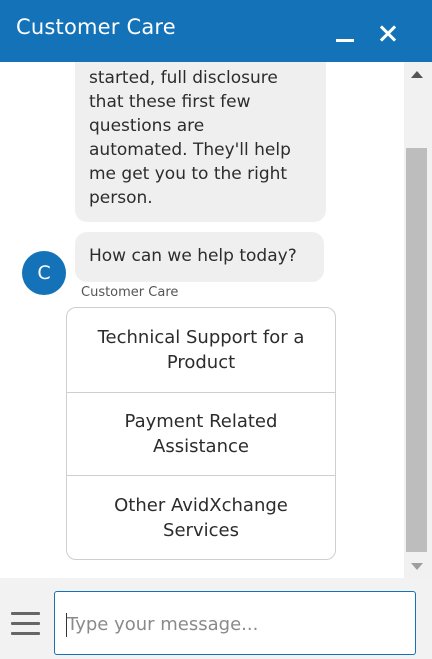  What do you see at coordinates (26, 625) in the screenshot?
I see `hamburger-menu-icon` at bounding box center [26, 625].